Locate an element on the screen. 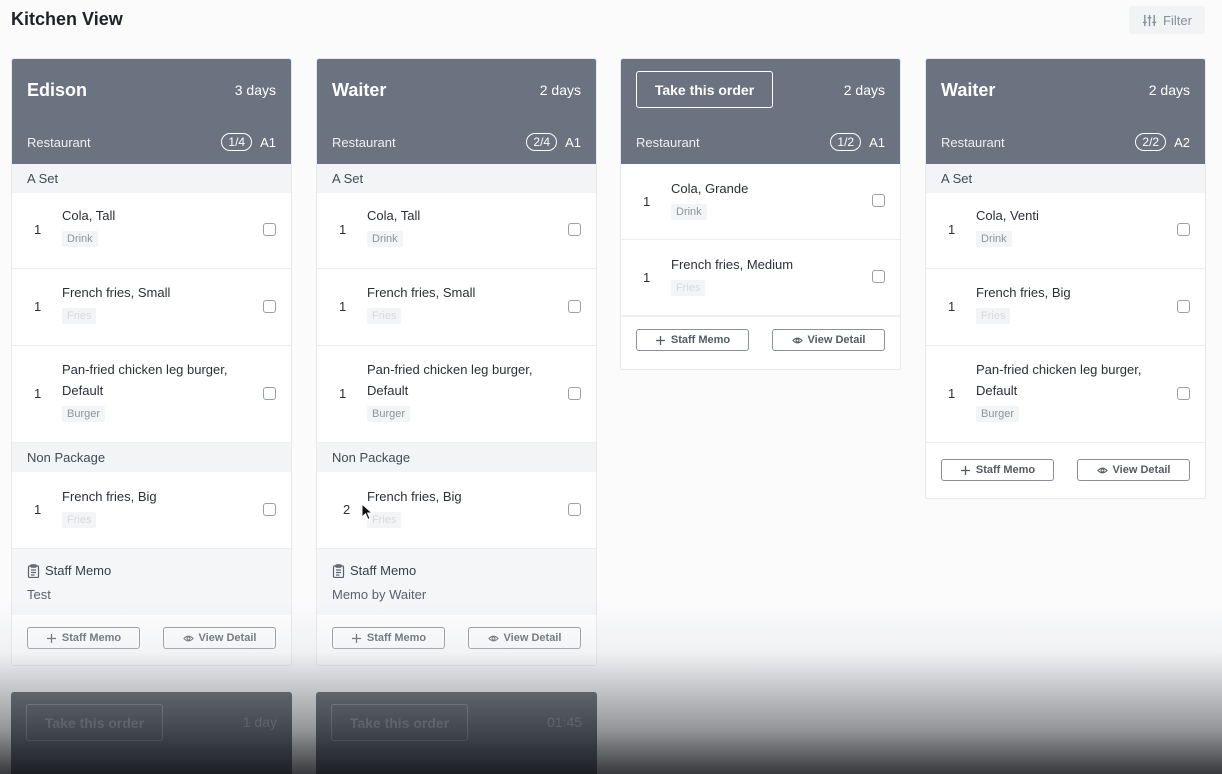  card-header: Edison 3 days Restaurant 1/4 A1 is located at coordinates (151, 111).